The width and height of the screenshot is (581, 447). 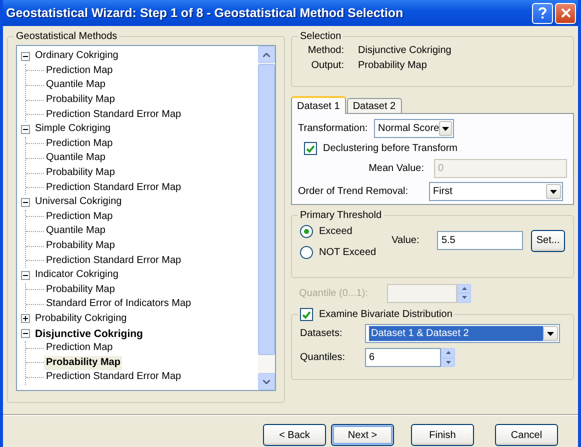 I want to click on trend-removal-dropdown: First, so click(x=496, y=191).